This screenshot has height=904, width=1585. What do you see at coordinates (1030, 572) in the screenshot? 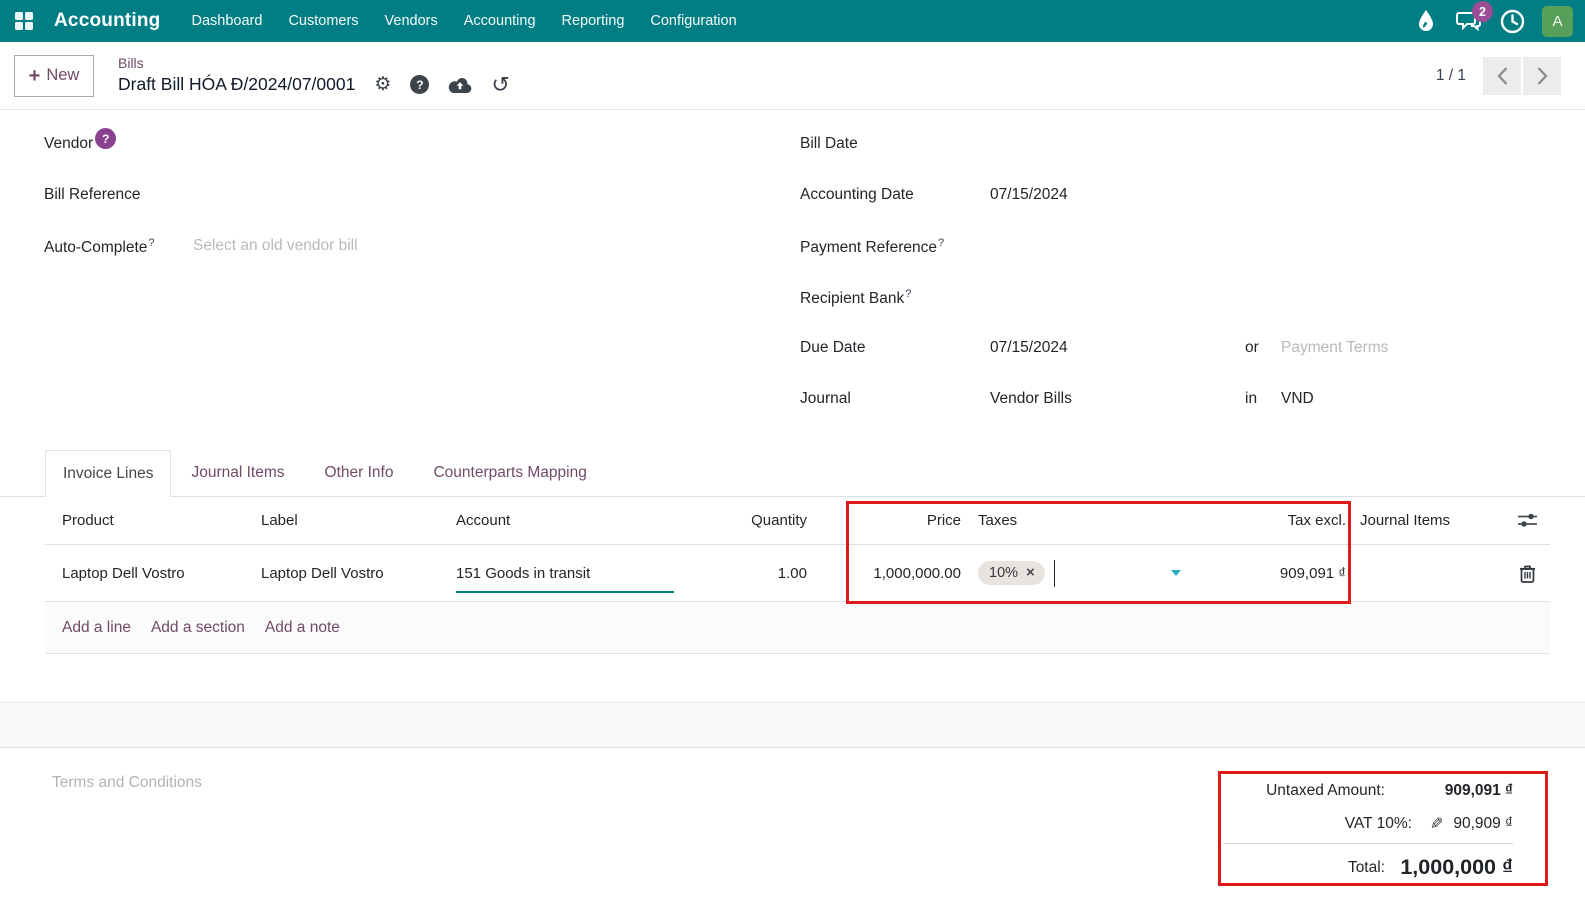
I see `tax-remove-icon: ×` at bounding box center [1030, 572].